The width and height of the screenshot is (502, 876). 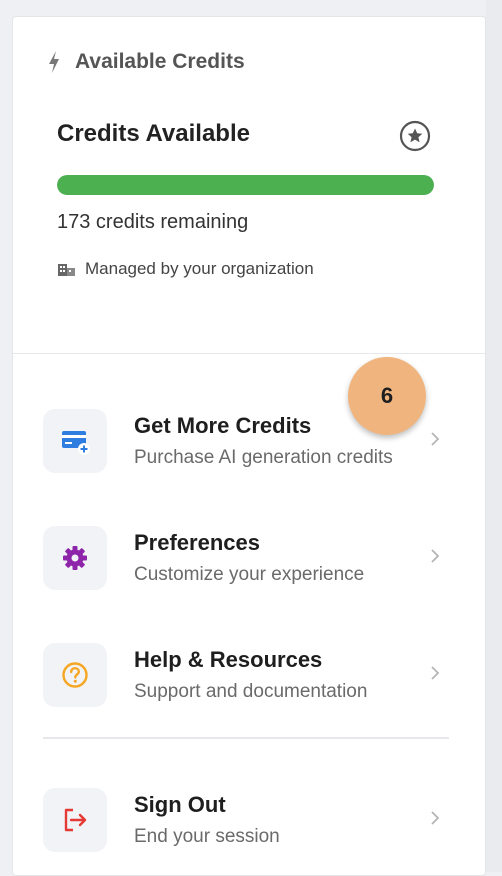 I want to click on menu-item-title: Preferences, so click(x=197, y=542).